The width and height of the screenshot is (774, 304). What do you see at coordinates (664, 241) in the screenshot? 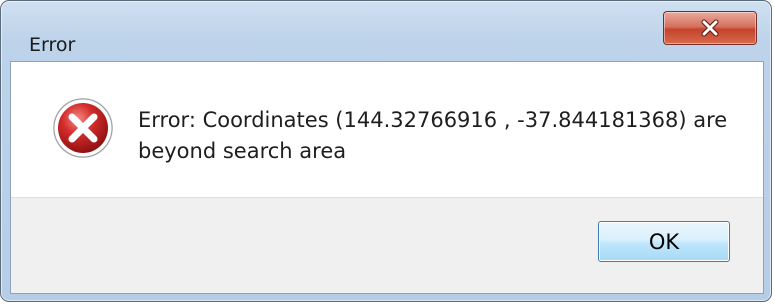
I see `ok-button: OK` at bounding box center [664, 241].